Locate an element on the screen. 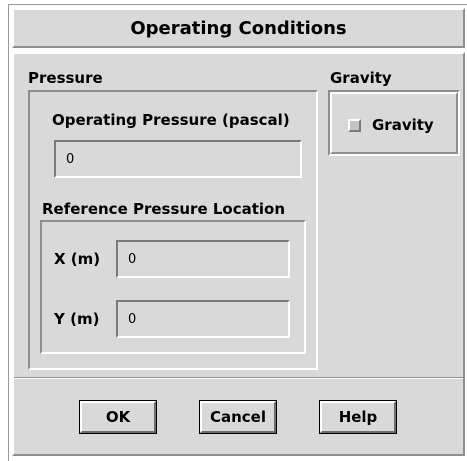 The height and width of the screenshot is (461, 467). ok-button-label: OK is located at coordinates (118, 417).